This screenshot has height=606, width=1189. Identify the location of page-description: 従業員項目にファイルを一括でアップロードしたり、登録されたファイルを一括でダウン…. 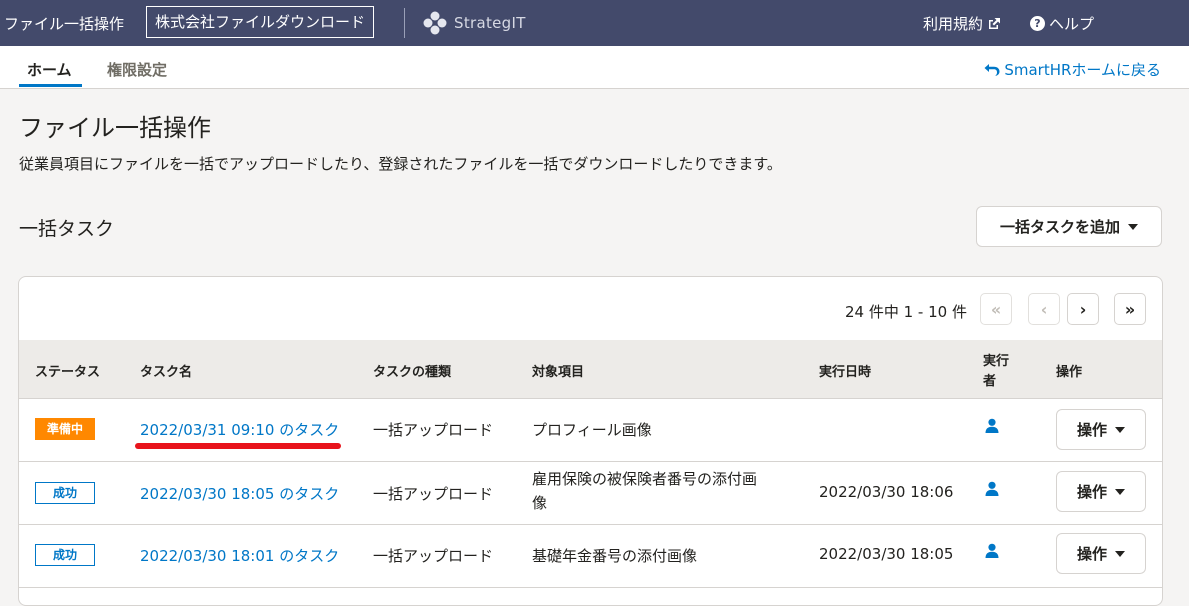
(400, 164).